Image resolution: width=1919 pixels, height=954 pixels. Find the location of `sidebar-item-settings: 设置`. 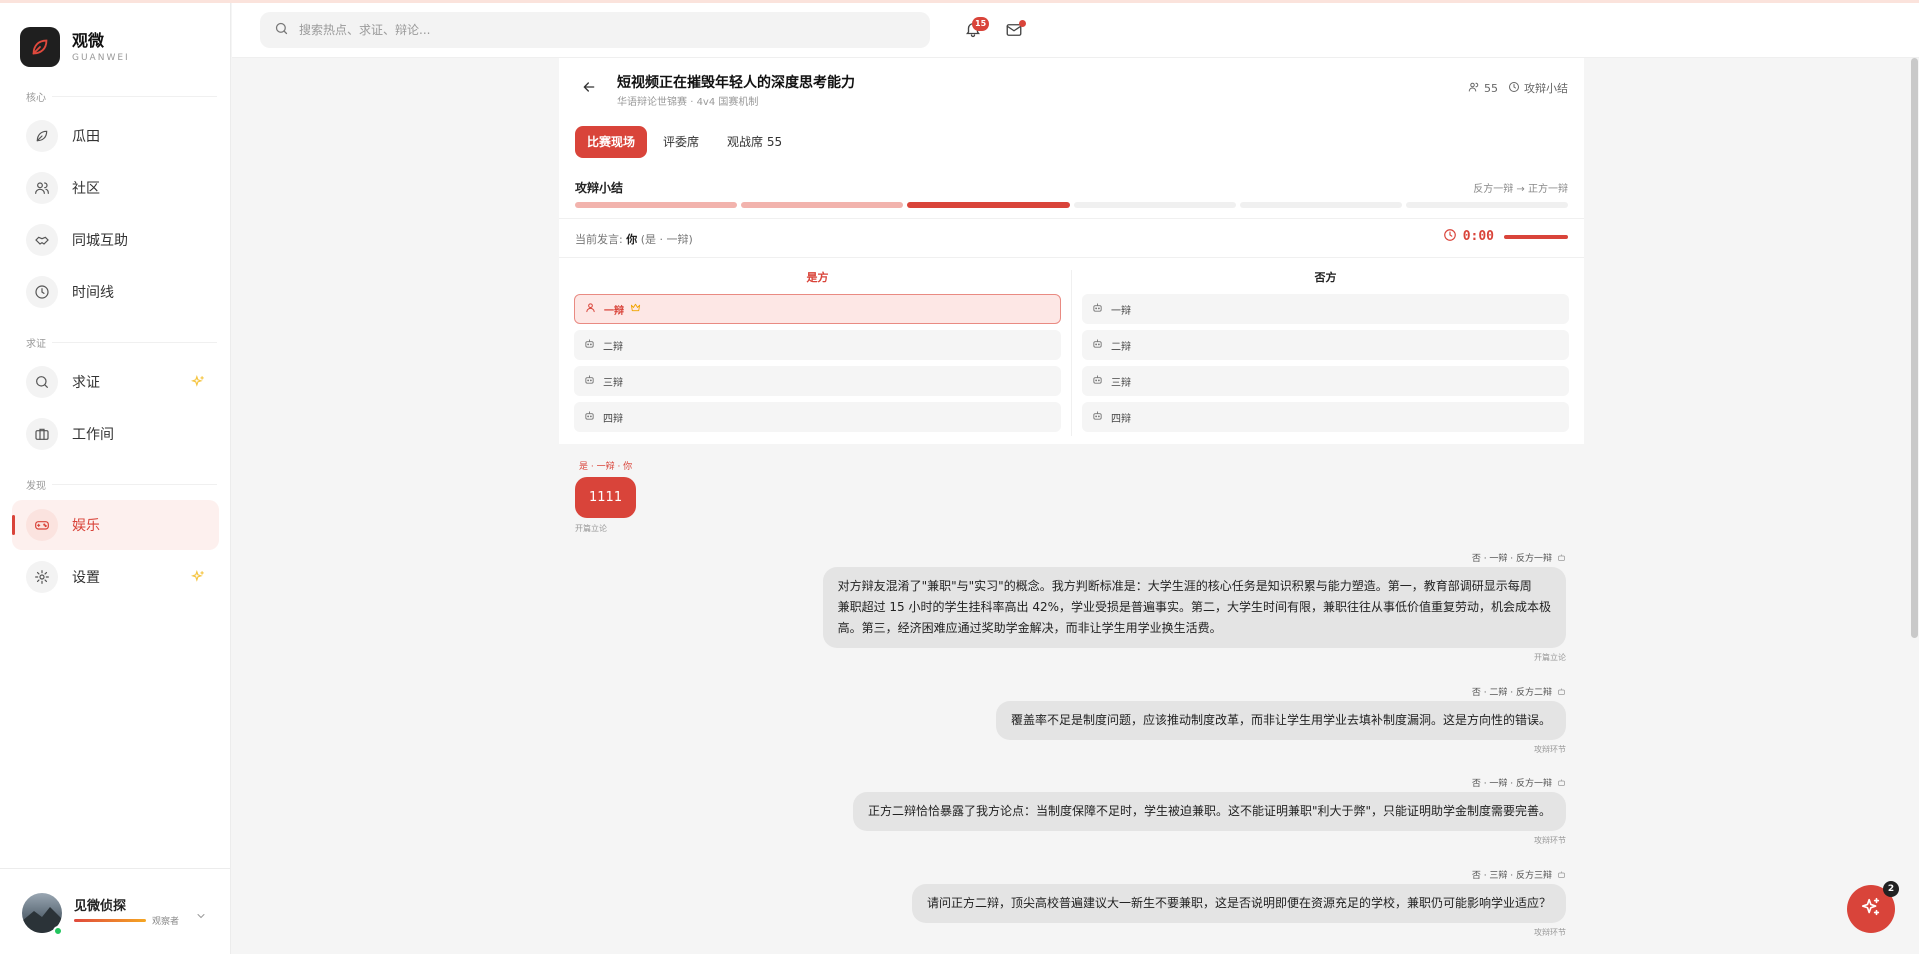

sidebar-item-settings: 设置 is located at coordinates (115, 577).